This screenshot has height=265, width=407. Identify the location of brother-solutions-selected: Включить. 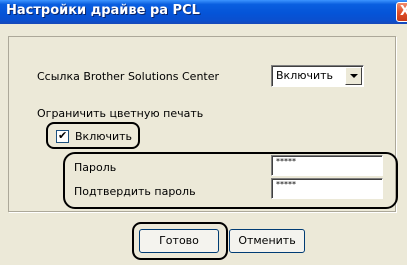
(305, 75).